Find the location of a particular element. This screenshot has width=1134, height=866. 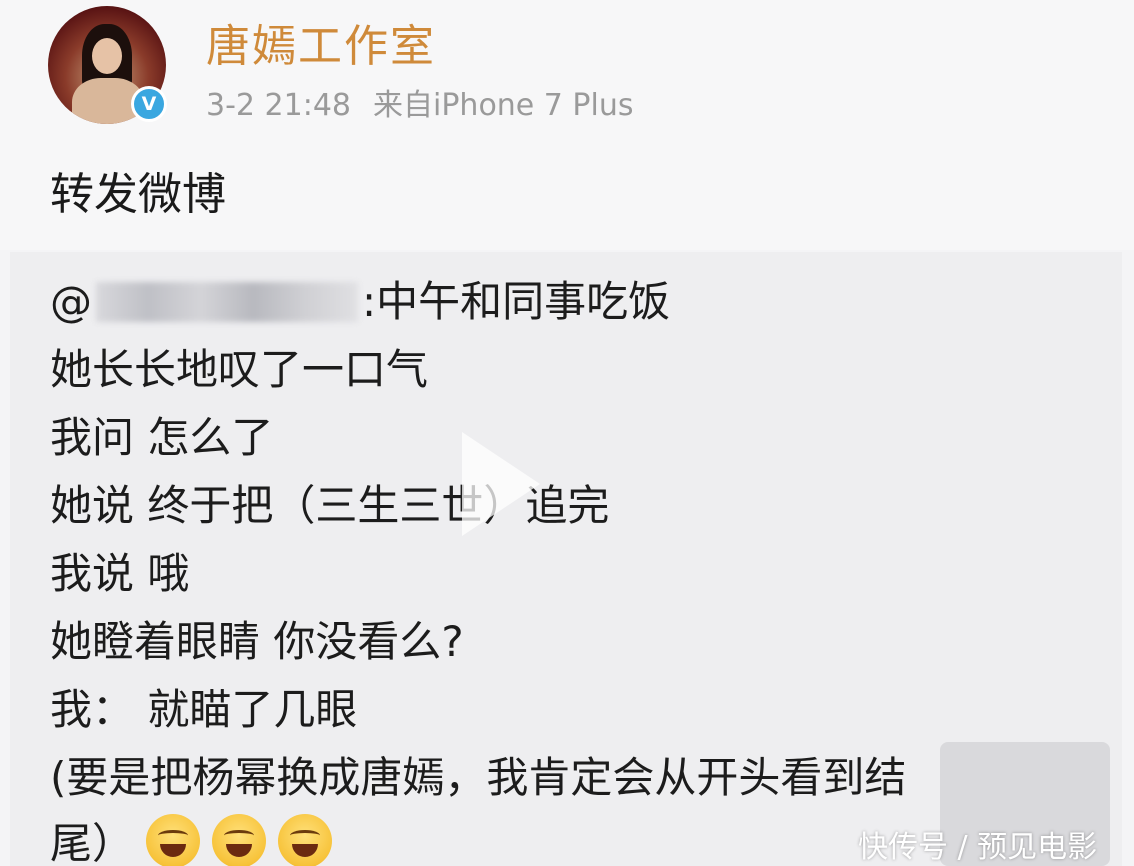

username: 唐嫣工作室 is located at coordinates (321, 42).